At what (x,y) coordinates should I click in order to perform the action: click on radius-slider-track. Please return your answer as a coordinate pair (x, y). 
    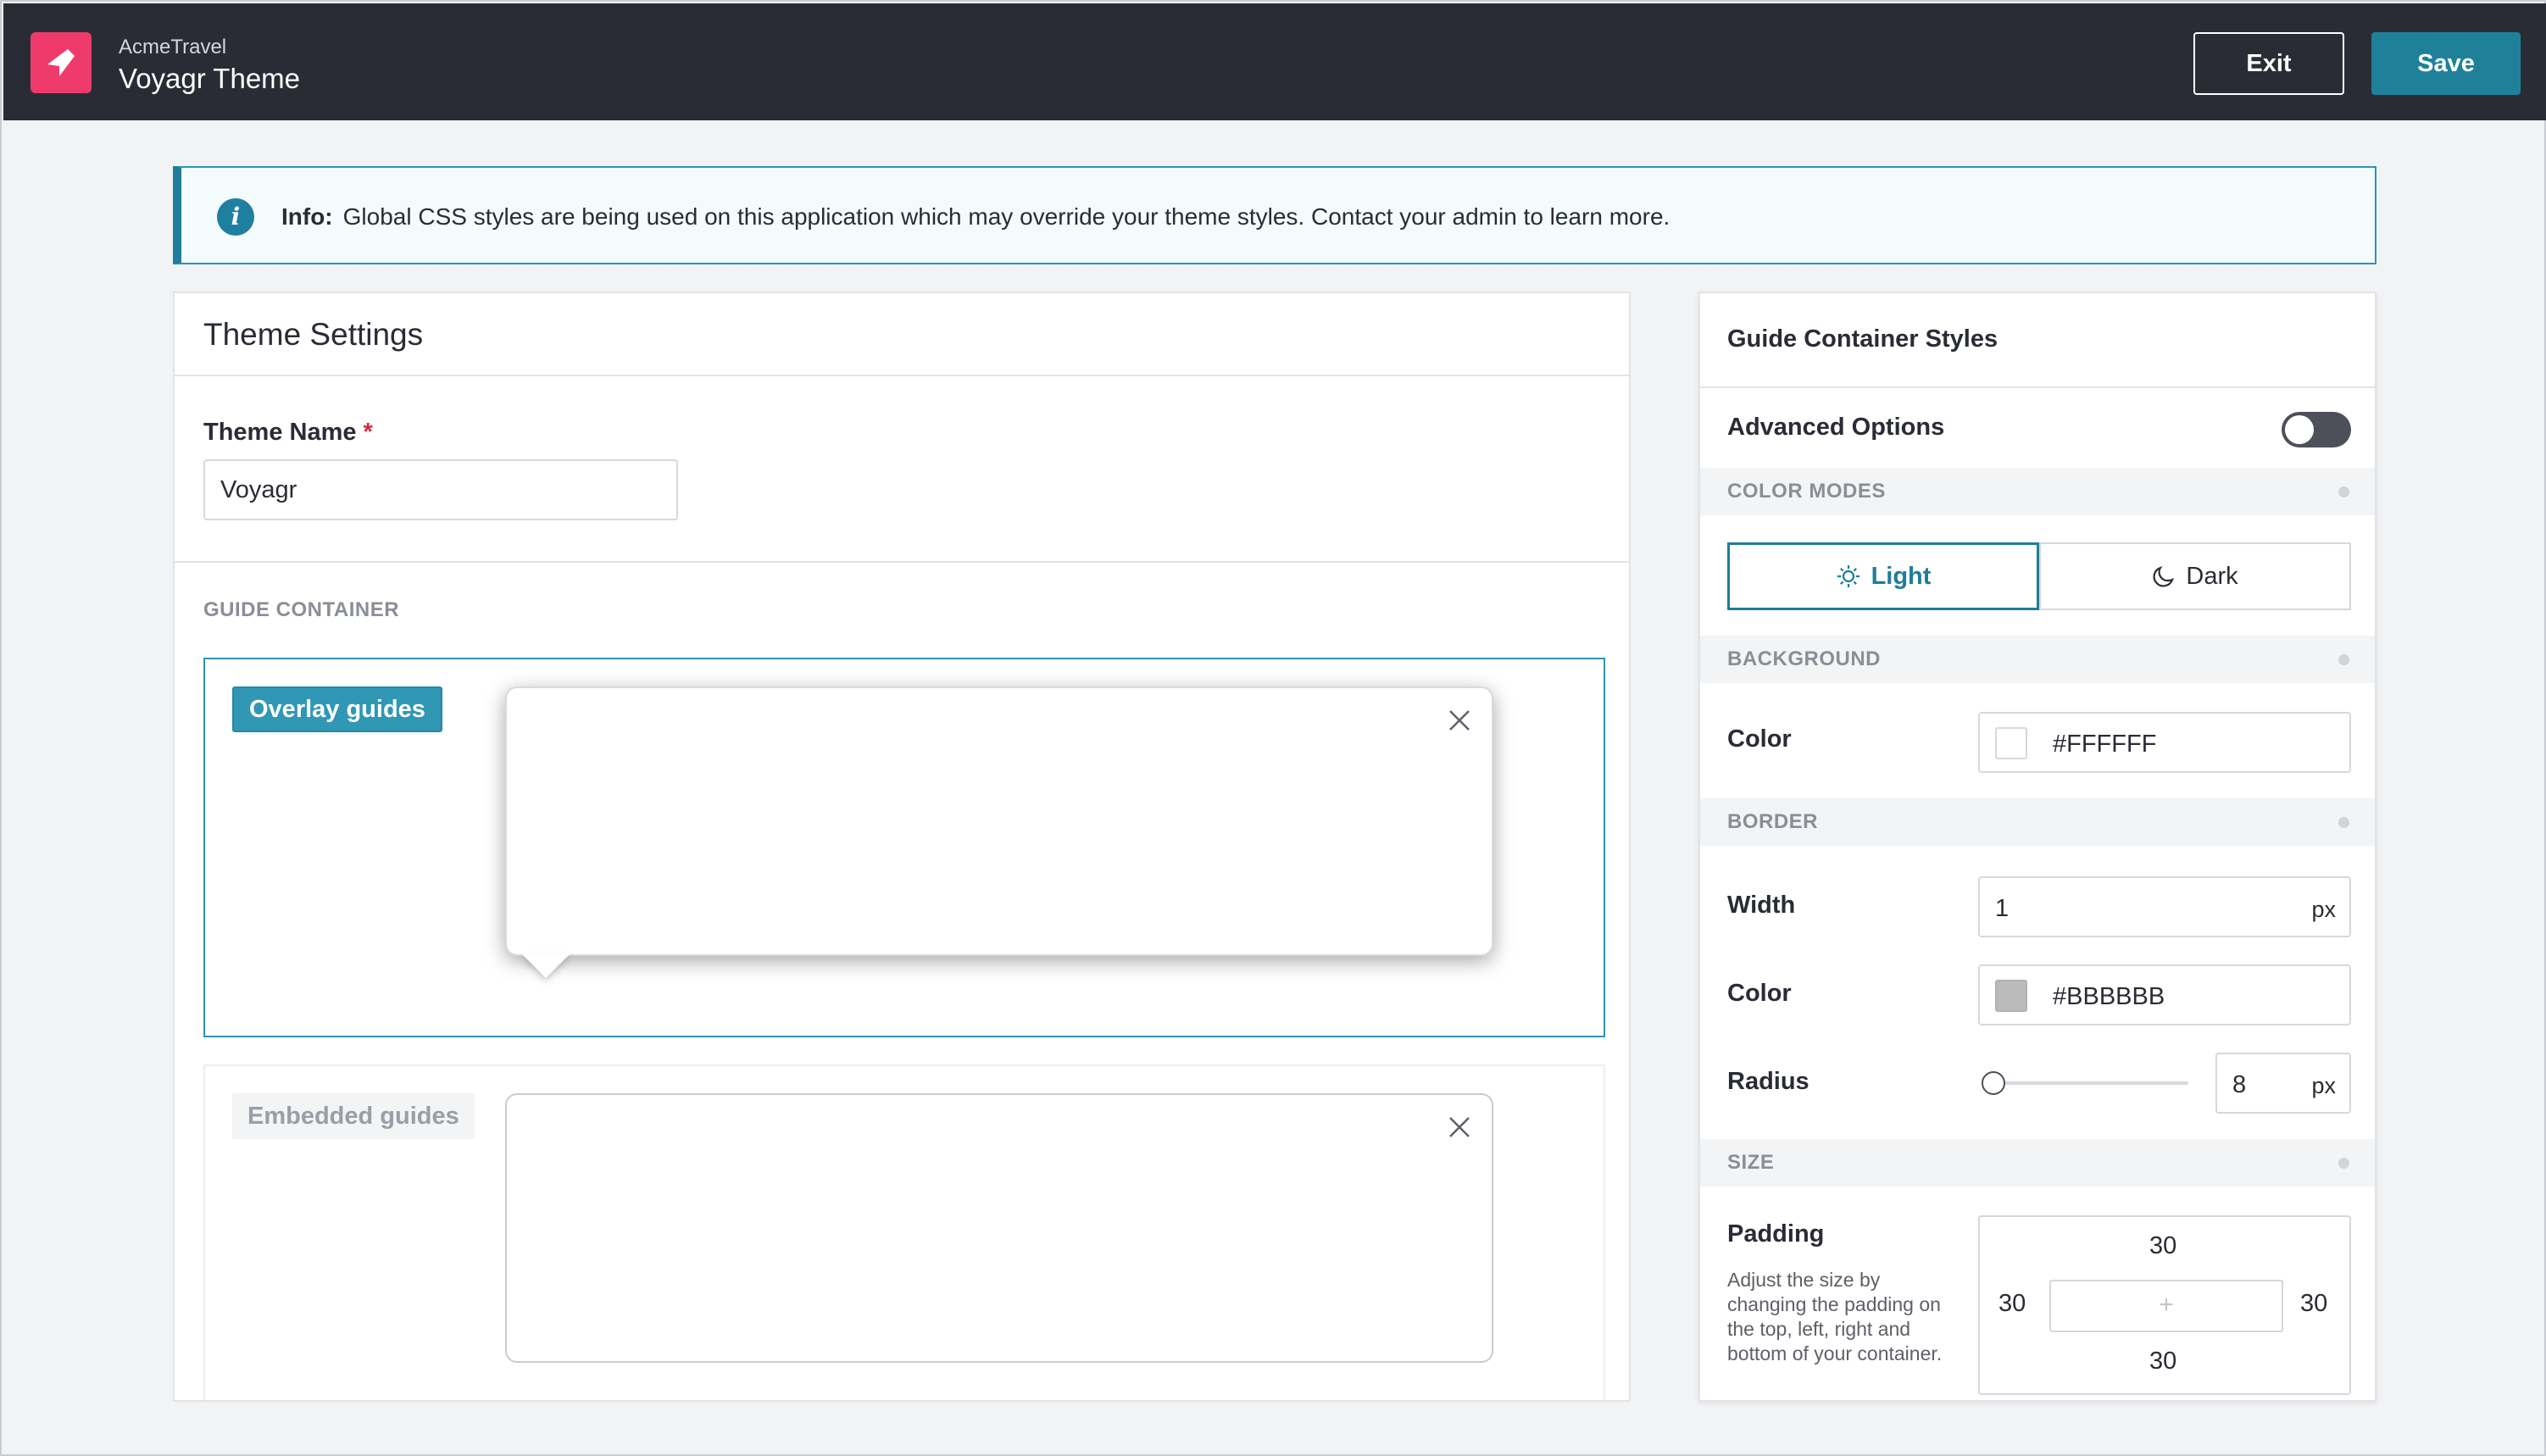
    Looking at the image, I should click on (2088, 1083).